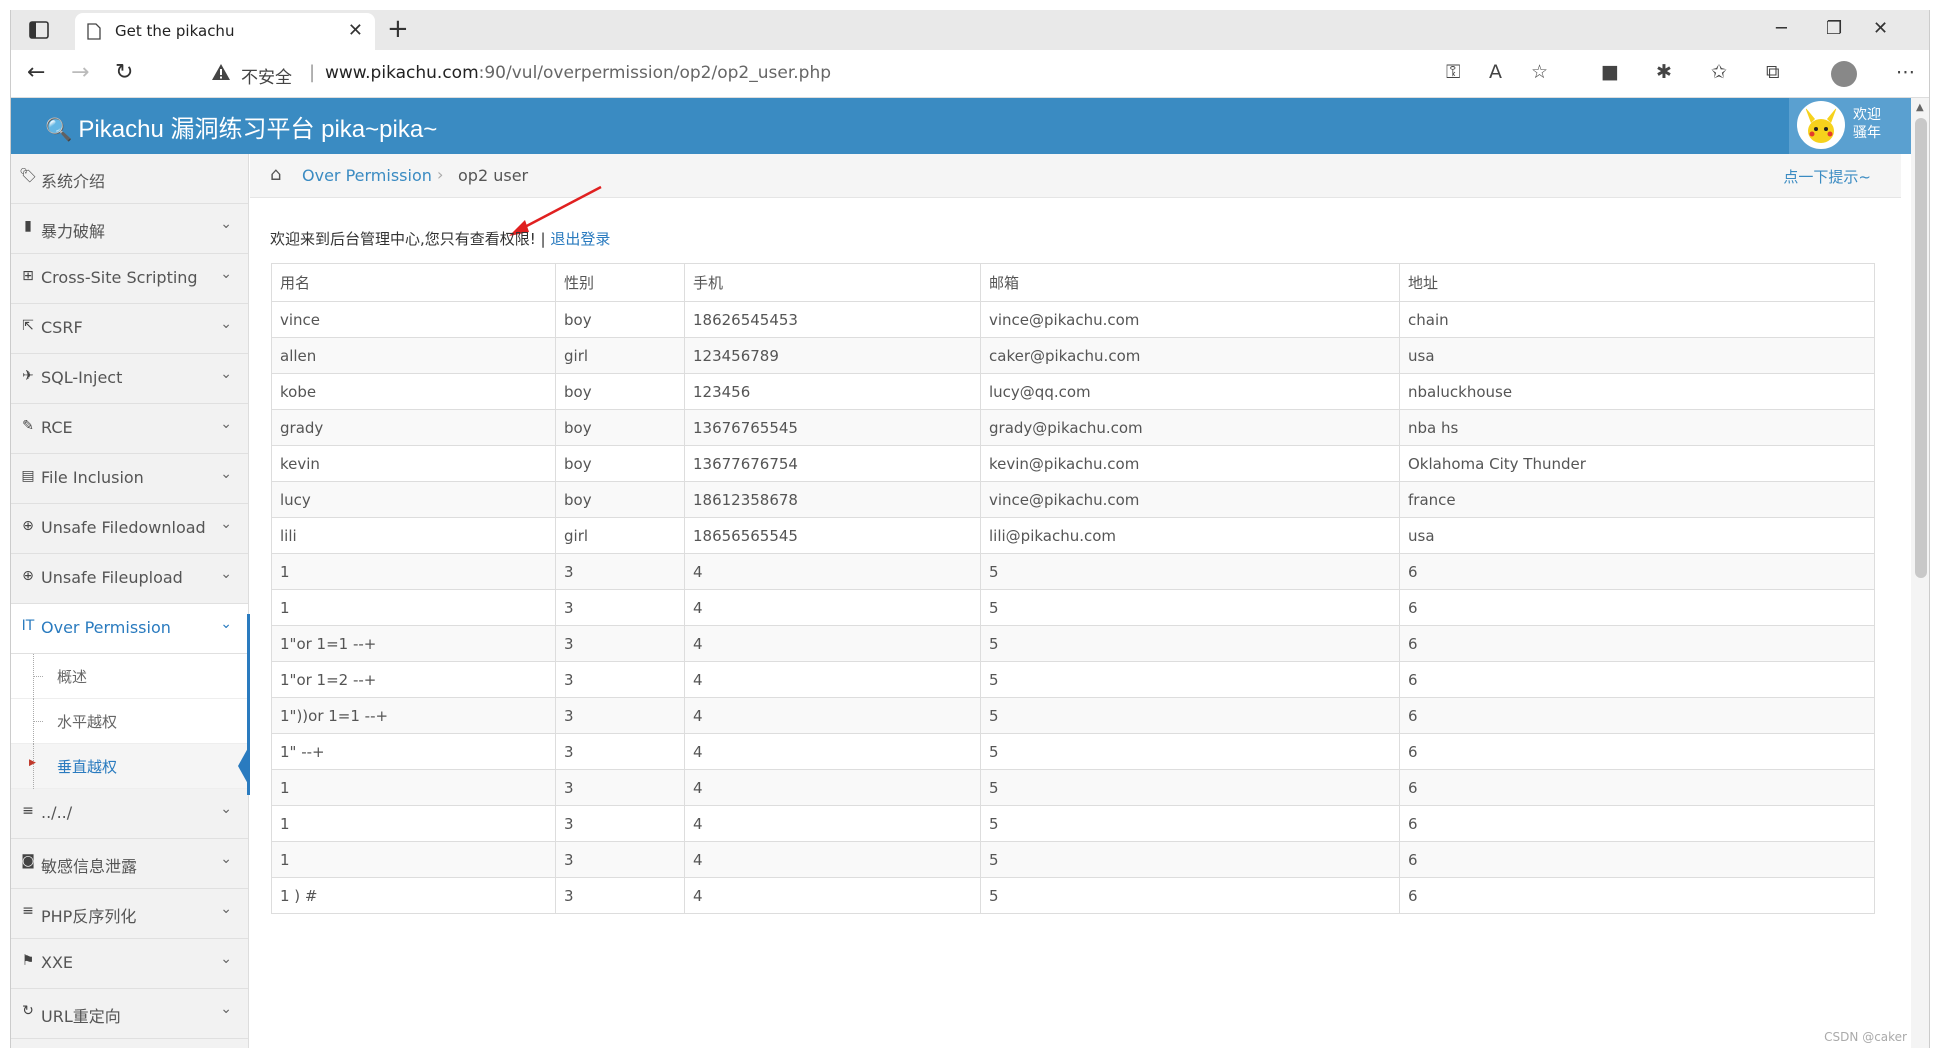 The image size is (1938, 1048). Describe the element at coordinates (275, 174) in the screenshot. I see `home-icon: ⌂` at that location.